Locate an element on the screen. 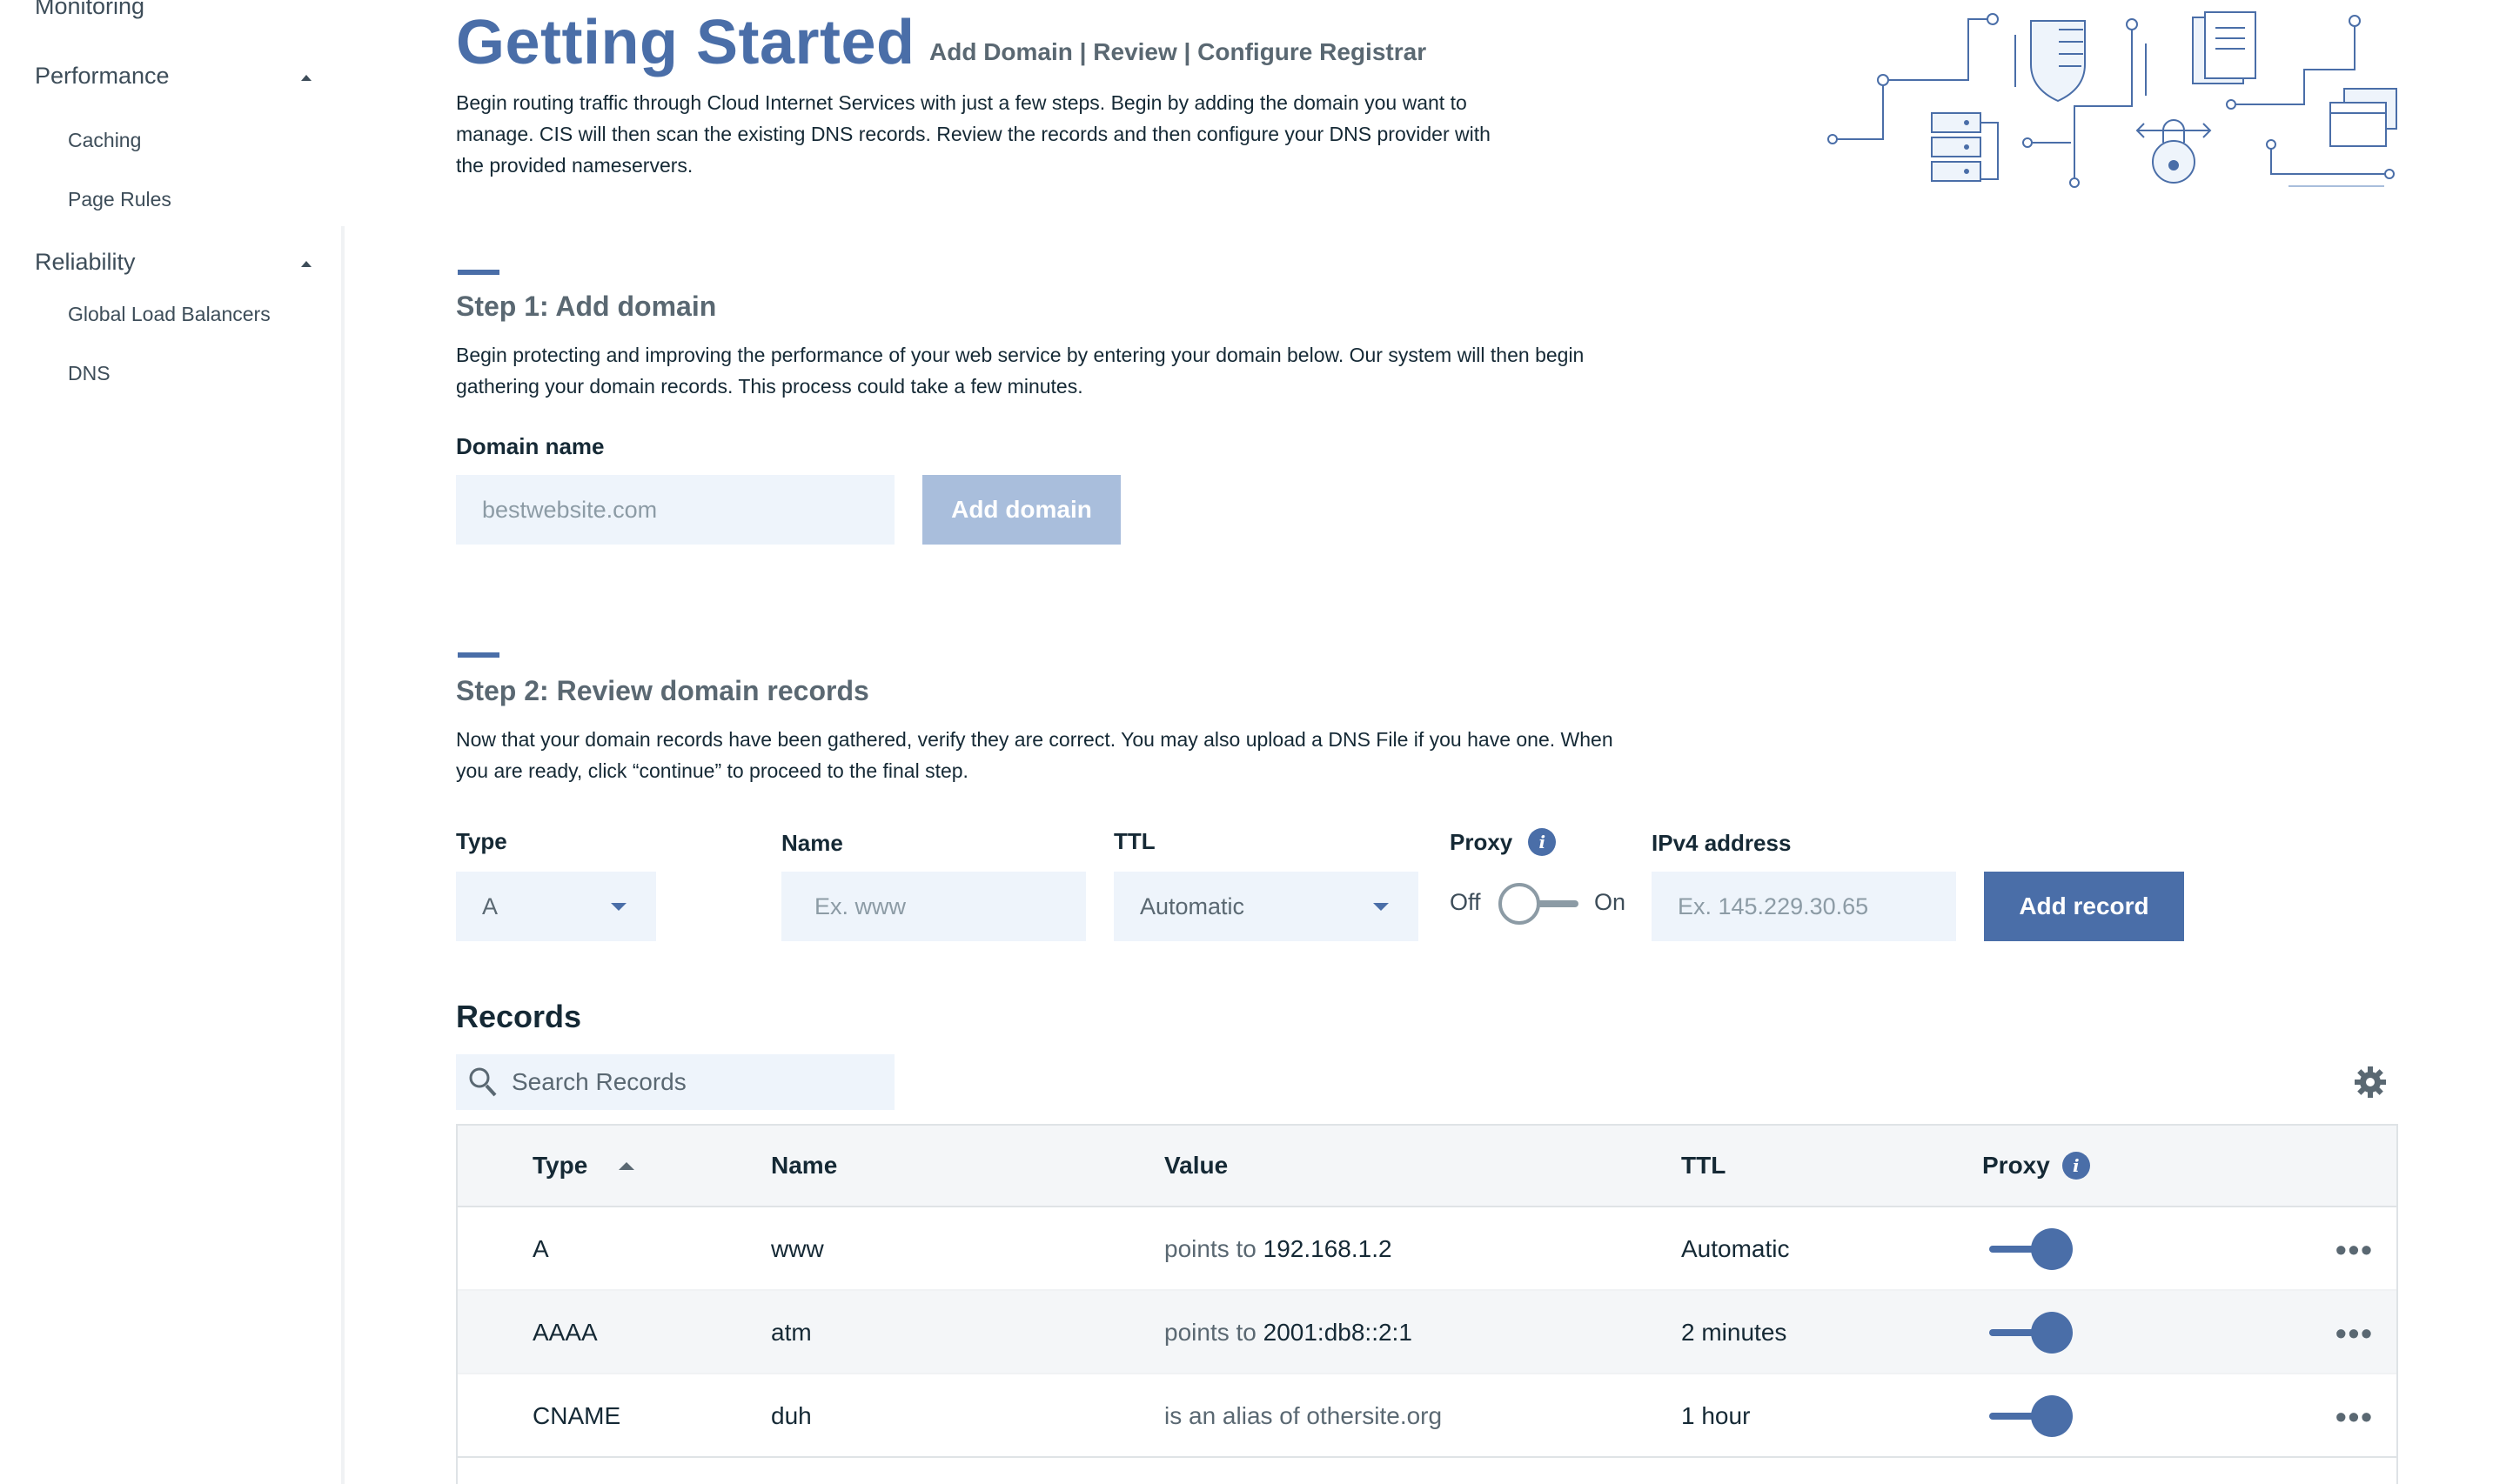  record-value: points to 2001:db8::2:1 is located at coordinates (1288, 1333).